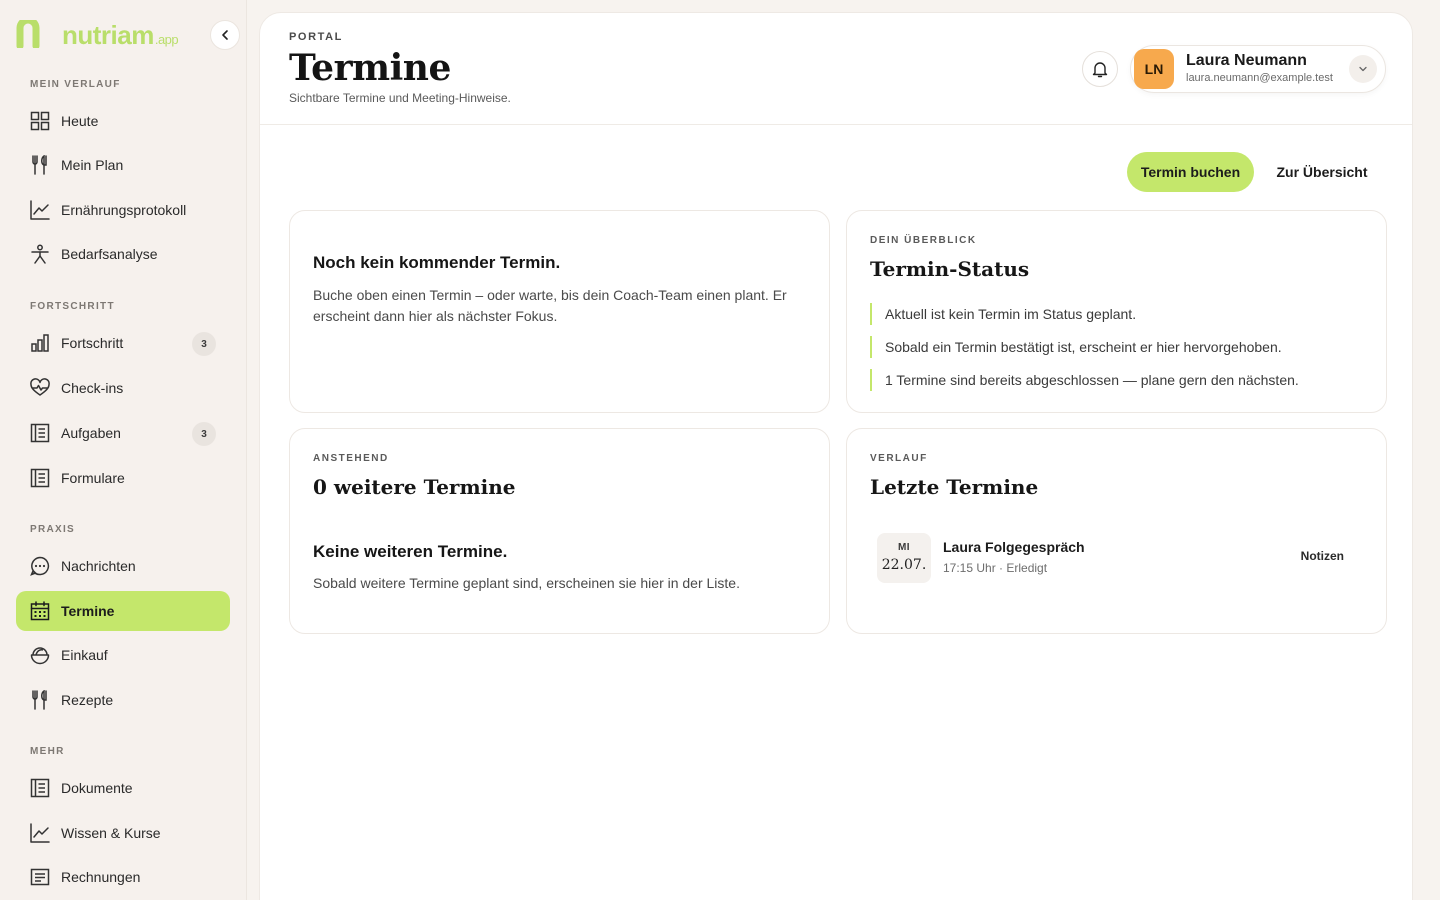 The height and width of the screenshot is (900, 1440). Describe the element at coordinates (904, 565) in the screenshot. I see `date-day-month: 22.07.` at that location.